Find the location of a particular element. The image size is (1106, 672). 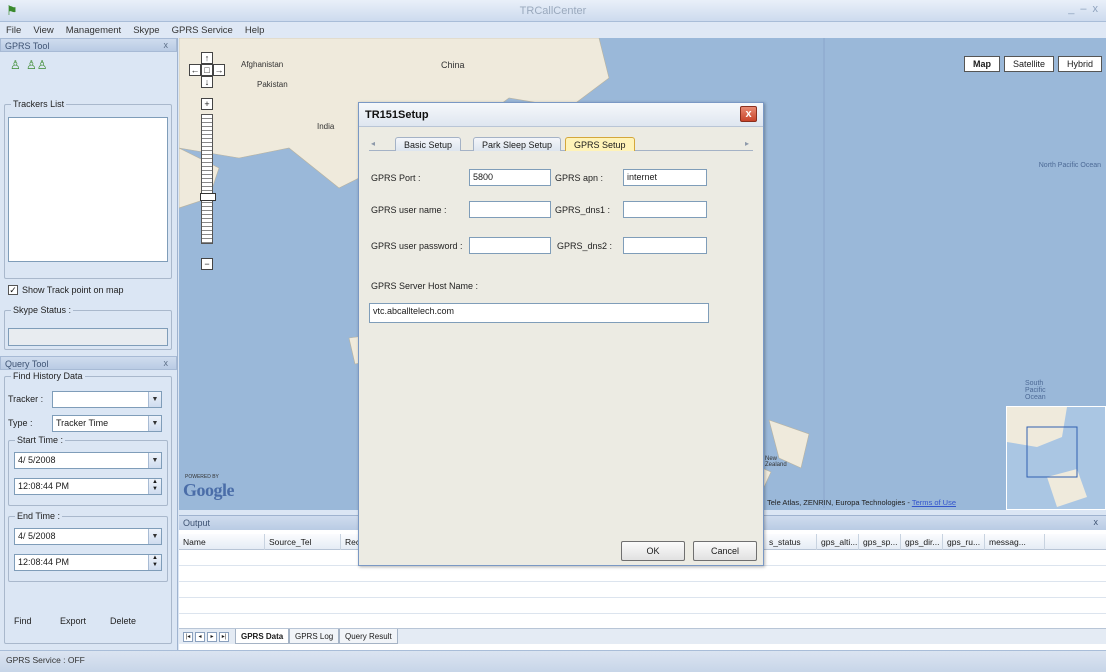

last-sheet-icon: ▸| is located at coordinates (224, 637).